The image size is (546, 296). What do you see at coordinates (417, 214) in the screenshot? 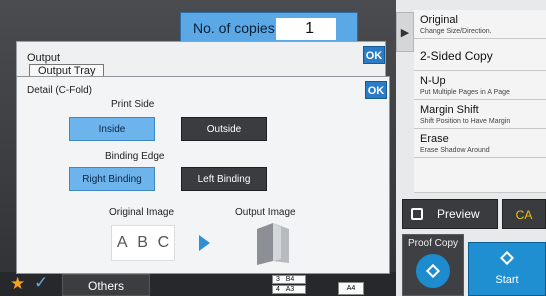
I see `preview-icon` at bounding box center [417, 214].